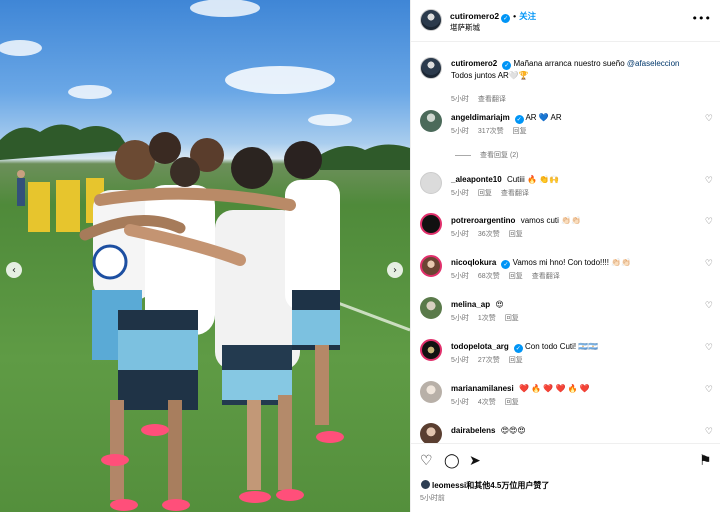 Image resolution: width=720 pixels, height=512 pixels. What do you see at coordinates (533, 179) in the screenshot?
I see `comment-text: Cutiii 🔥 👏🙌` at bounding box center [533, 179].